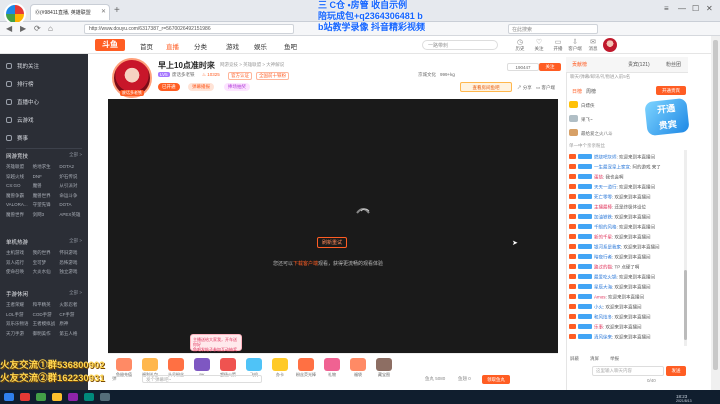 This screenshot has height=404, width=720. What do you see at coordinates (72, 196) in the screenshot?
I see `sidebar-game-link: 命运斗争` at bounding box center [72, 196].